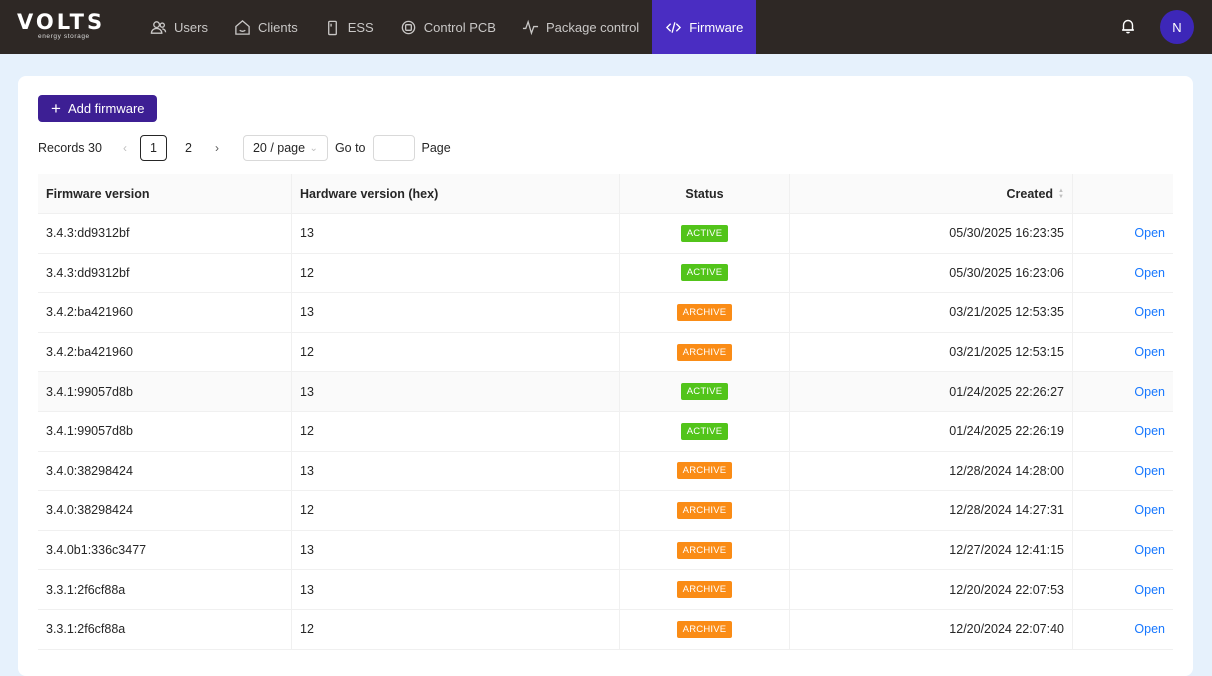 The height and width of the screenshot is (676, 1212). I want to click on goto-label: Go to, so click(350, 148).